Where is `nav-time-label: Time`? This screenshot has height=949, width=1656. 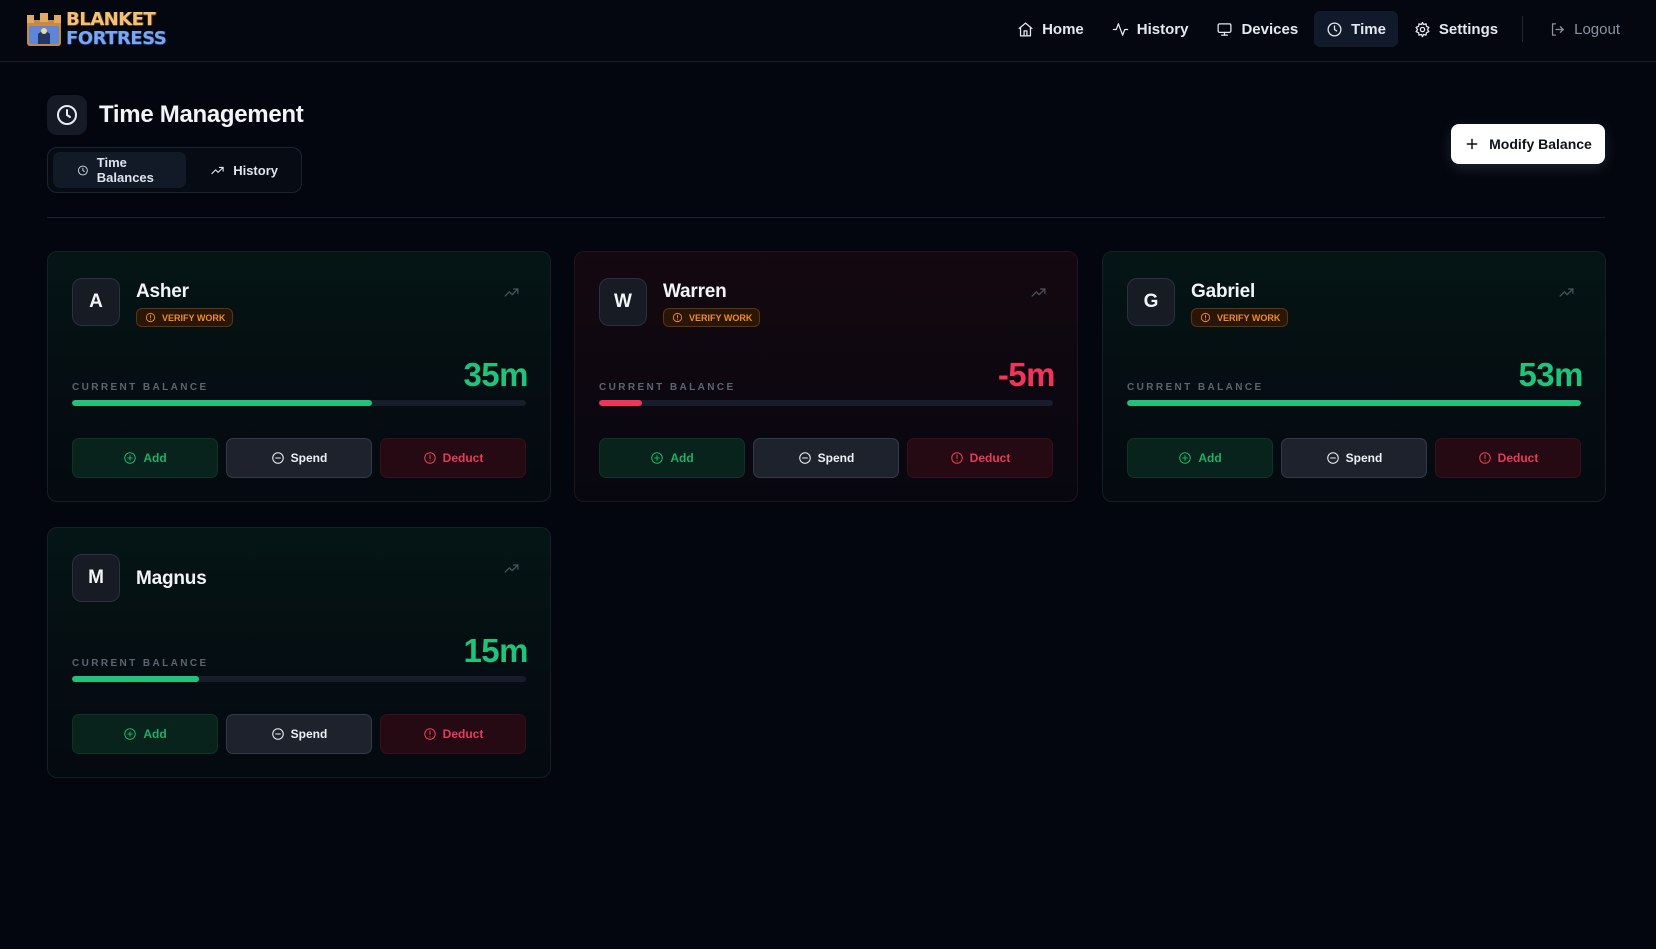 nav-time-label: Time is located at coordinates (1368, 29).